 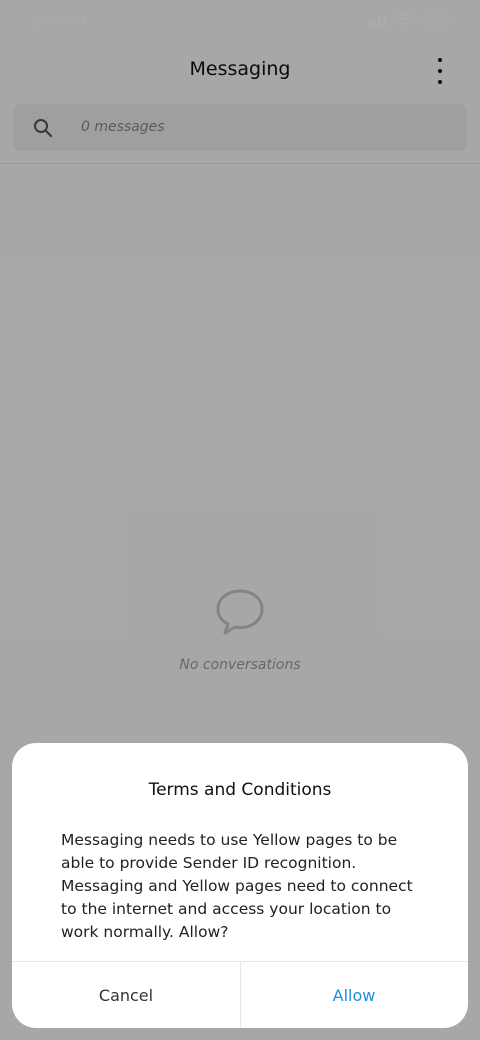 What do you see at coordinates (126, 995) in the screenshot?
I see `cancel-button: Cancel` at bounding box center [126, 995].